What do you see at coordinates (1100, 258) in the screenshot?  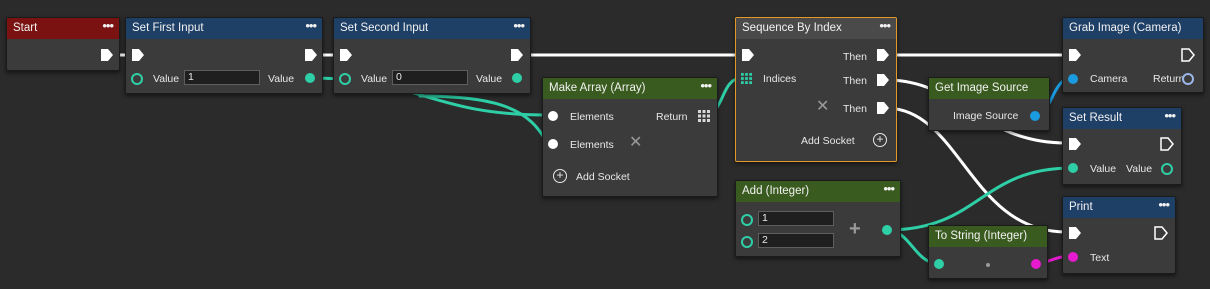 I see `text-label: Text` at bounding box center [1100, 258].